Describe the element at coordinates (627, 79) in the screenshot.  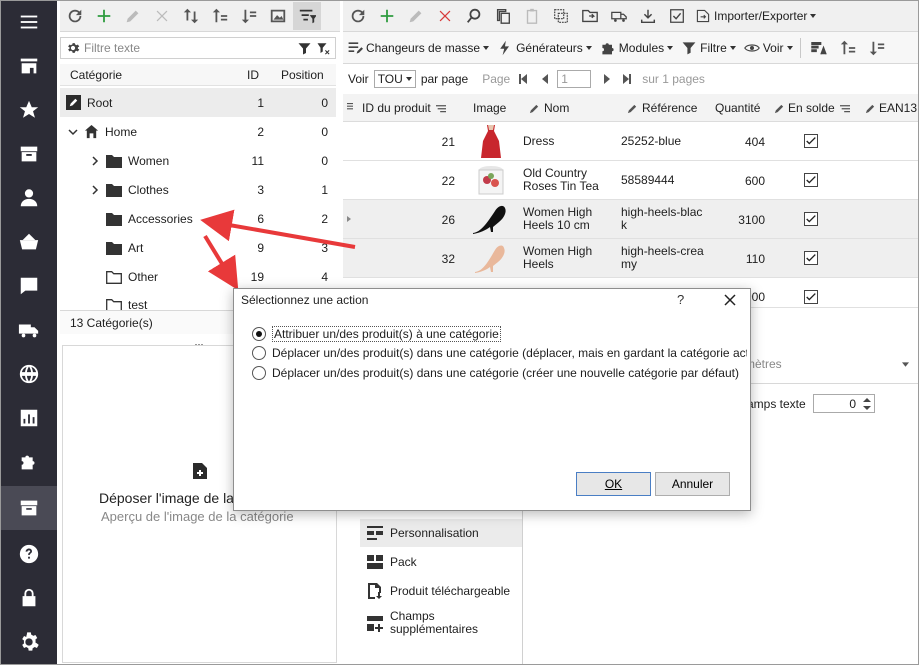
I see `last-page-icon` at that location.